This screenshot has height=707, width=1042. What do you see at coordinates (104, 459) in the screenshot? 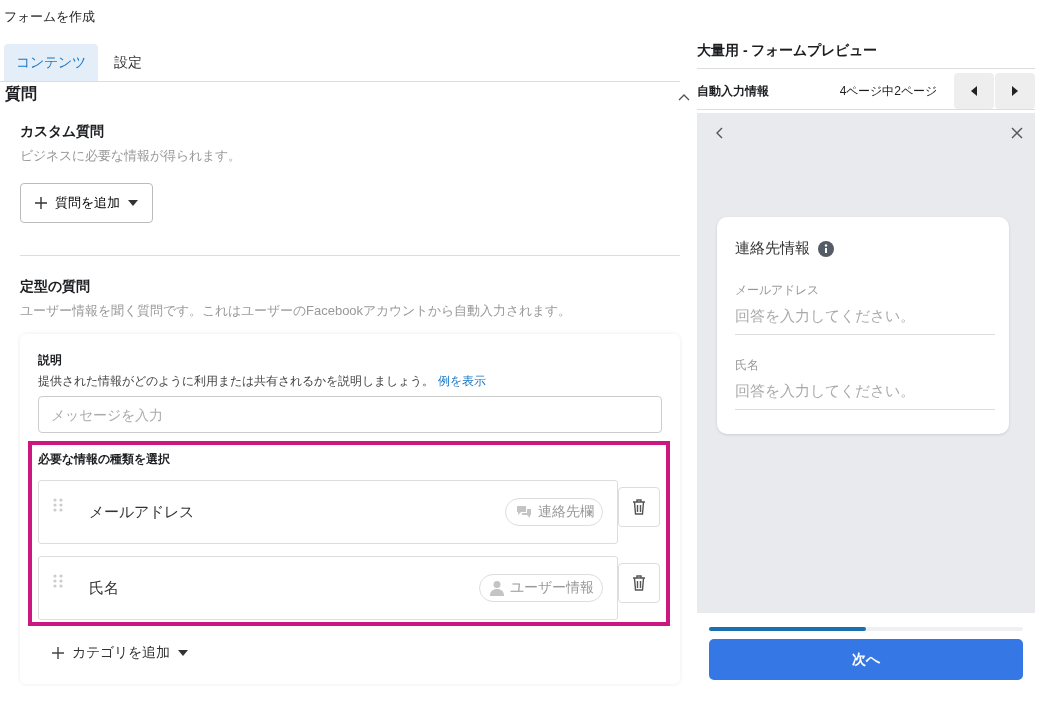
I see `field-label: 必要な情報の種類を選択` at bounding box center [104, 459].